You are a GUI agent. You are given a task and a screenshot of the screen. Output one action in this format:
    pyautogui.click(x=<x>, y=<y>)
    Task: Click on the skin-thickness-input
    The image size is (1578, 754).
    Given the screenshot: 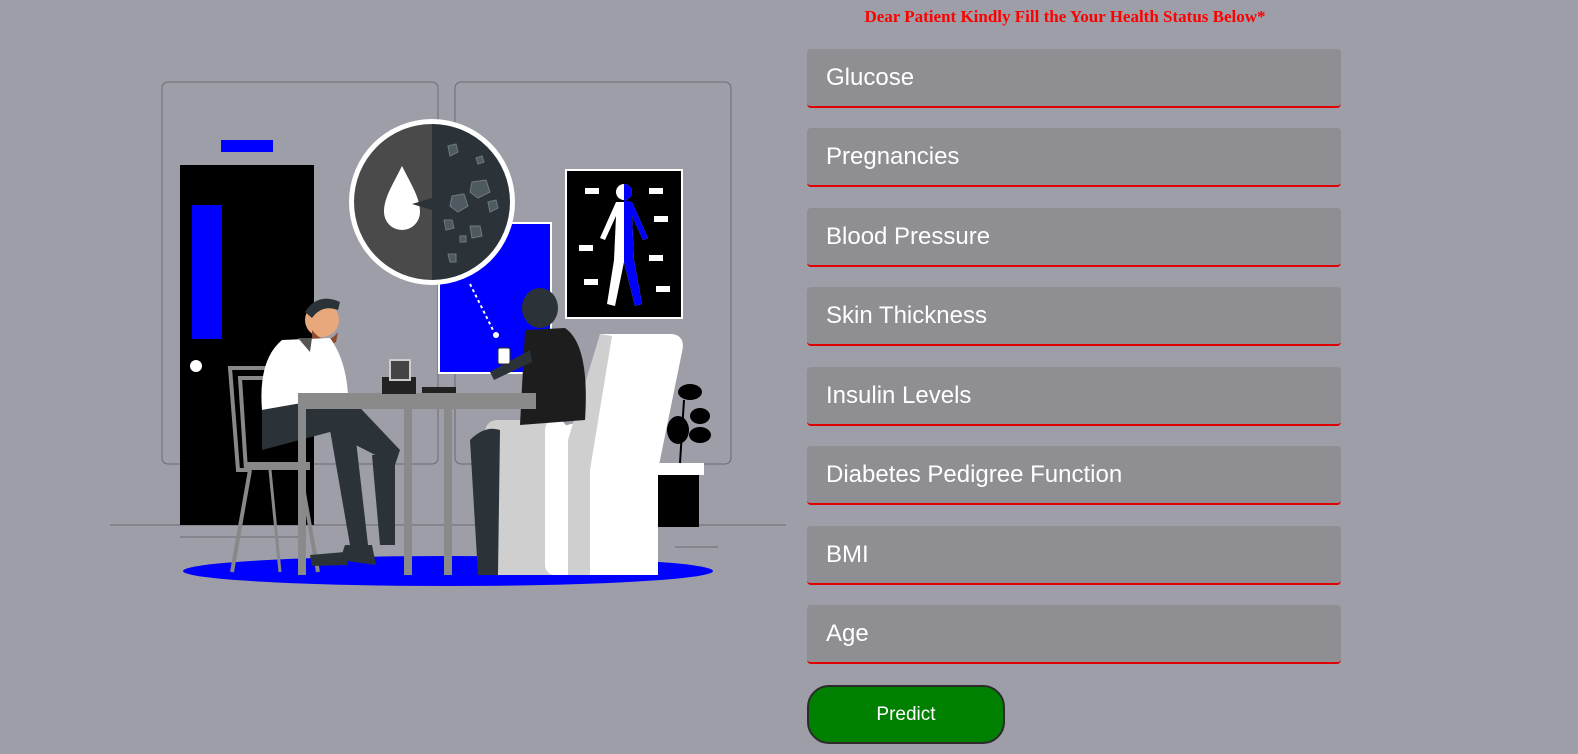 What is the action you would take?
    pyautogui.click(x=1074, y=316)
    